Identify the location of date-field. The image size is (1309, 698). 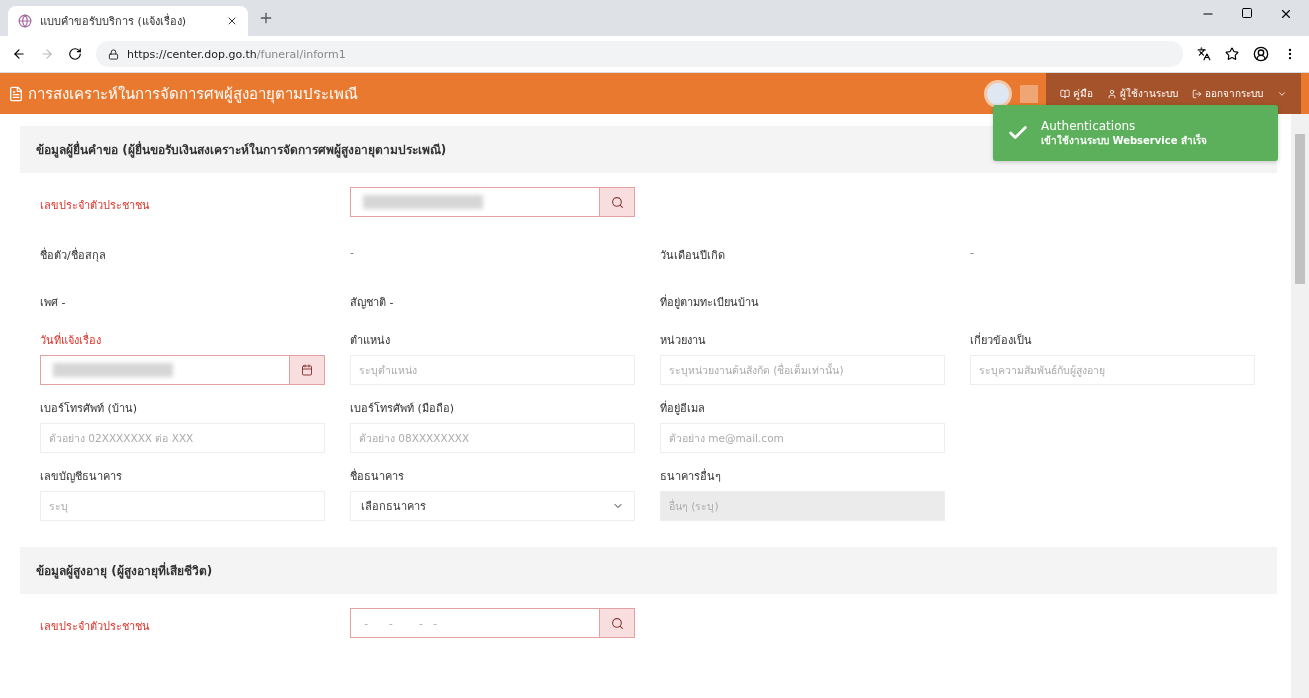
(164, 370).